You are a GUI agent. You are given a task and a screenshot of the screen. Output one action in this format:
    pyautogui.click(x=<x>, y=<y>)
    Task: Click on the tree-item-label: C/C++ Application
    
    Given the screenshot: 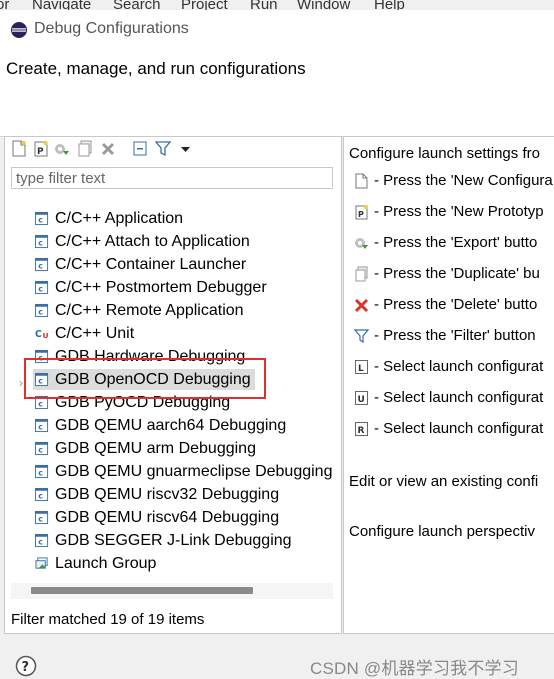 What is the action you would take?
    pyautogui.click(x=119, y=218)
    